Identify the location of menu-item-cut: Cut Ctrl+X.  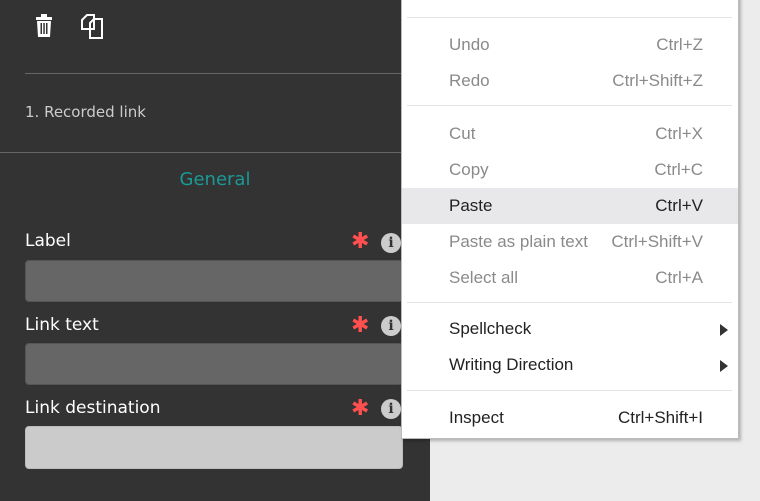
(570, 134).